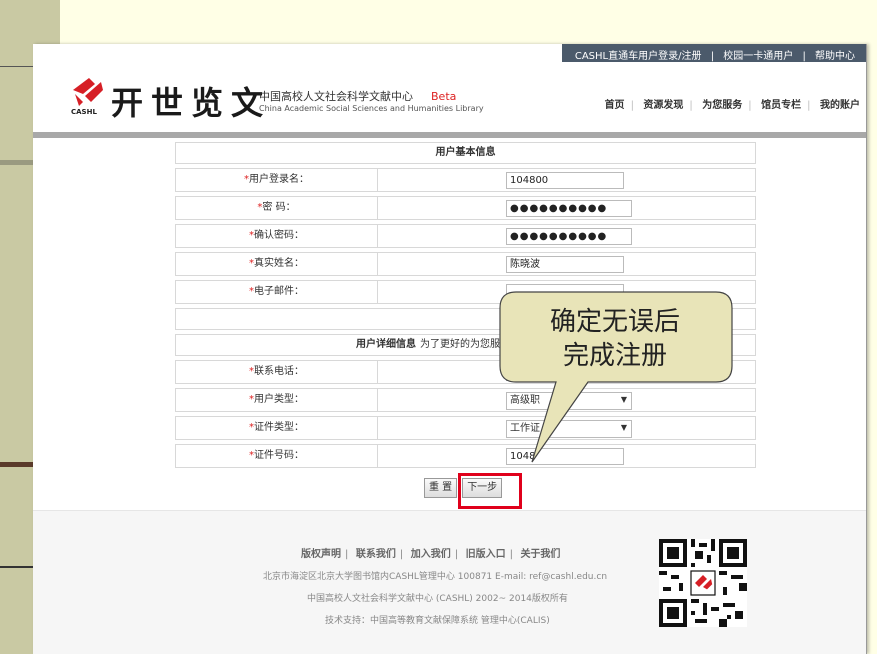 The width and height of the screenshot is (877, 654). What do you see at coordinates (279, 291) in the screenshot?
I see `email-label: 电子邮件：` at bounding box center [279, 291].